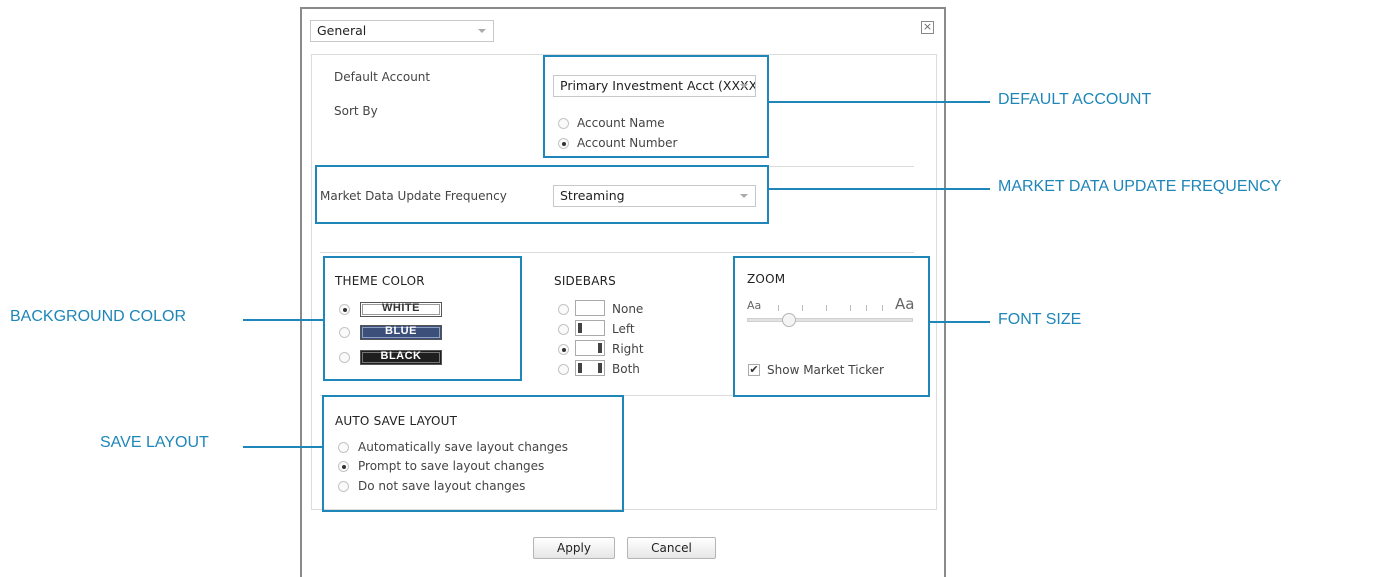  Describe the element at coordinates (542, 194) in the screenshot. I see `market-data-highlight` at that location.